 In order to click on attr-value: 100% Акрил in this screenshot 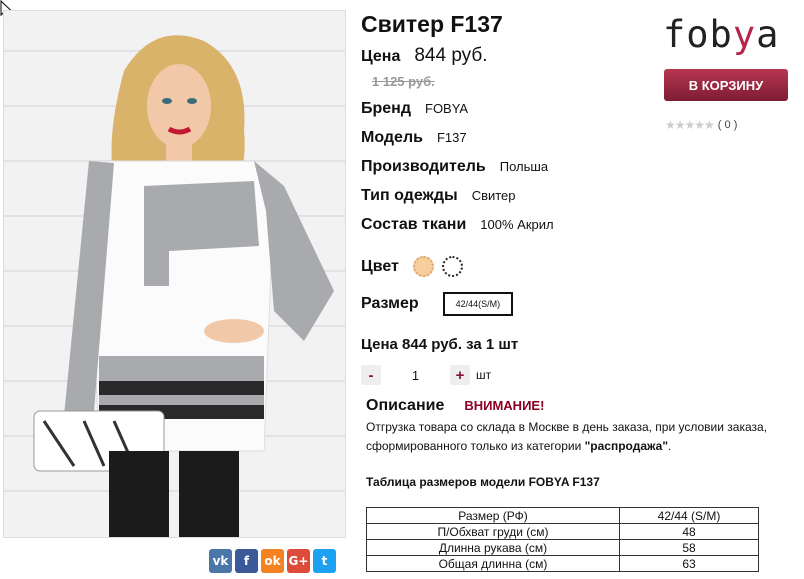, I will do `click(517, 224)`.